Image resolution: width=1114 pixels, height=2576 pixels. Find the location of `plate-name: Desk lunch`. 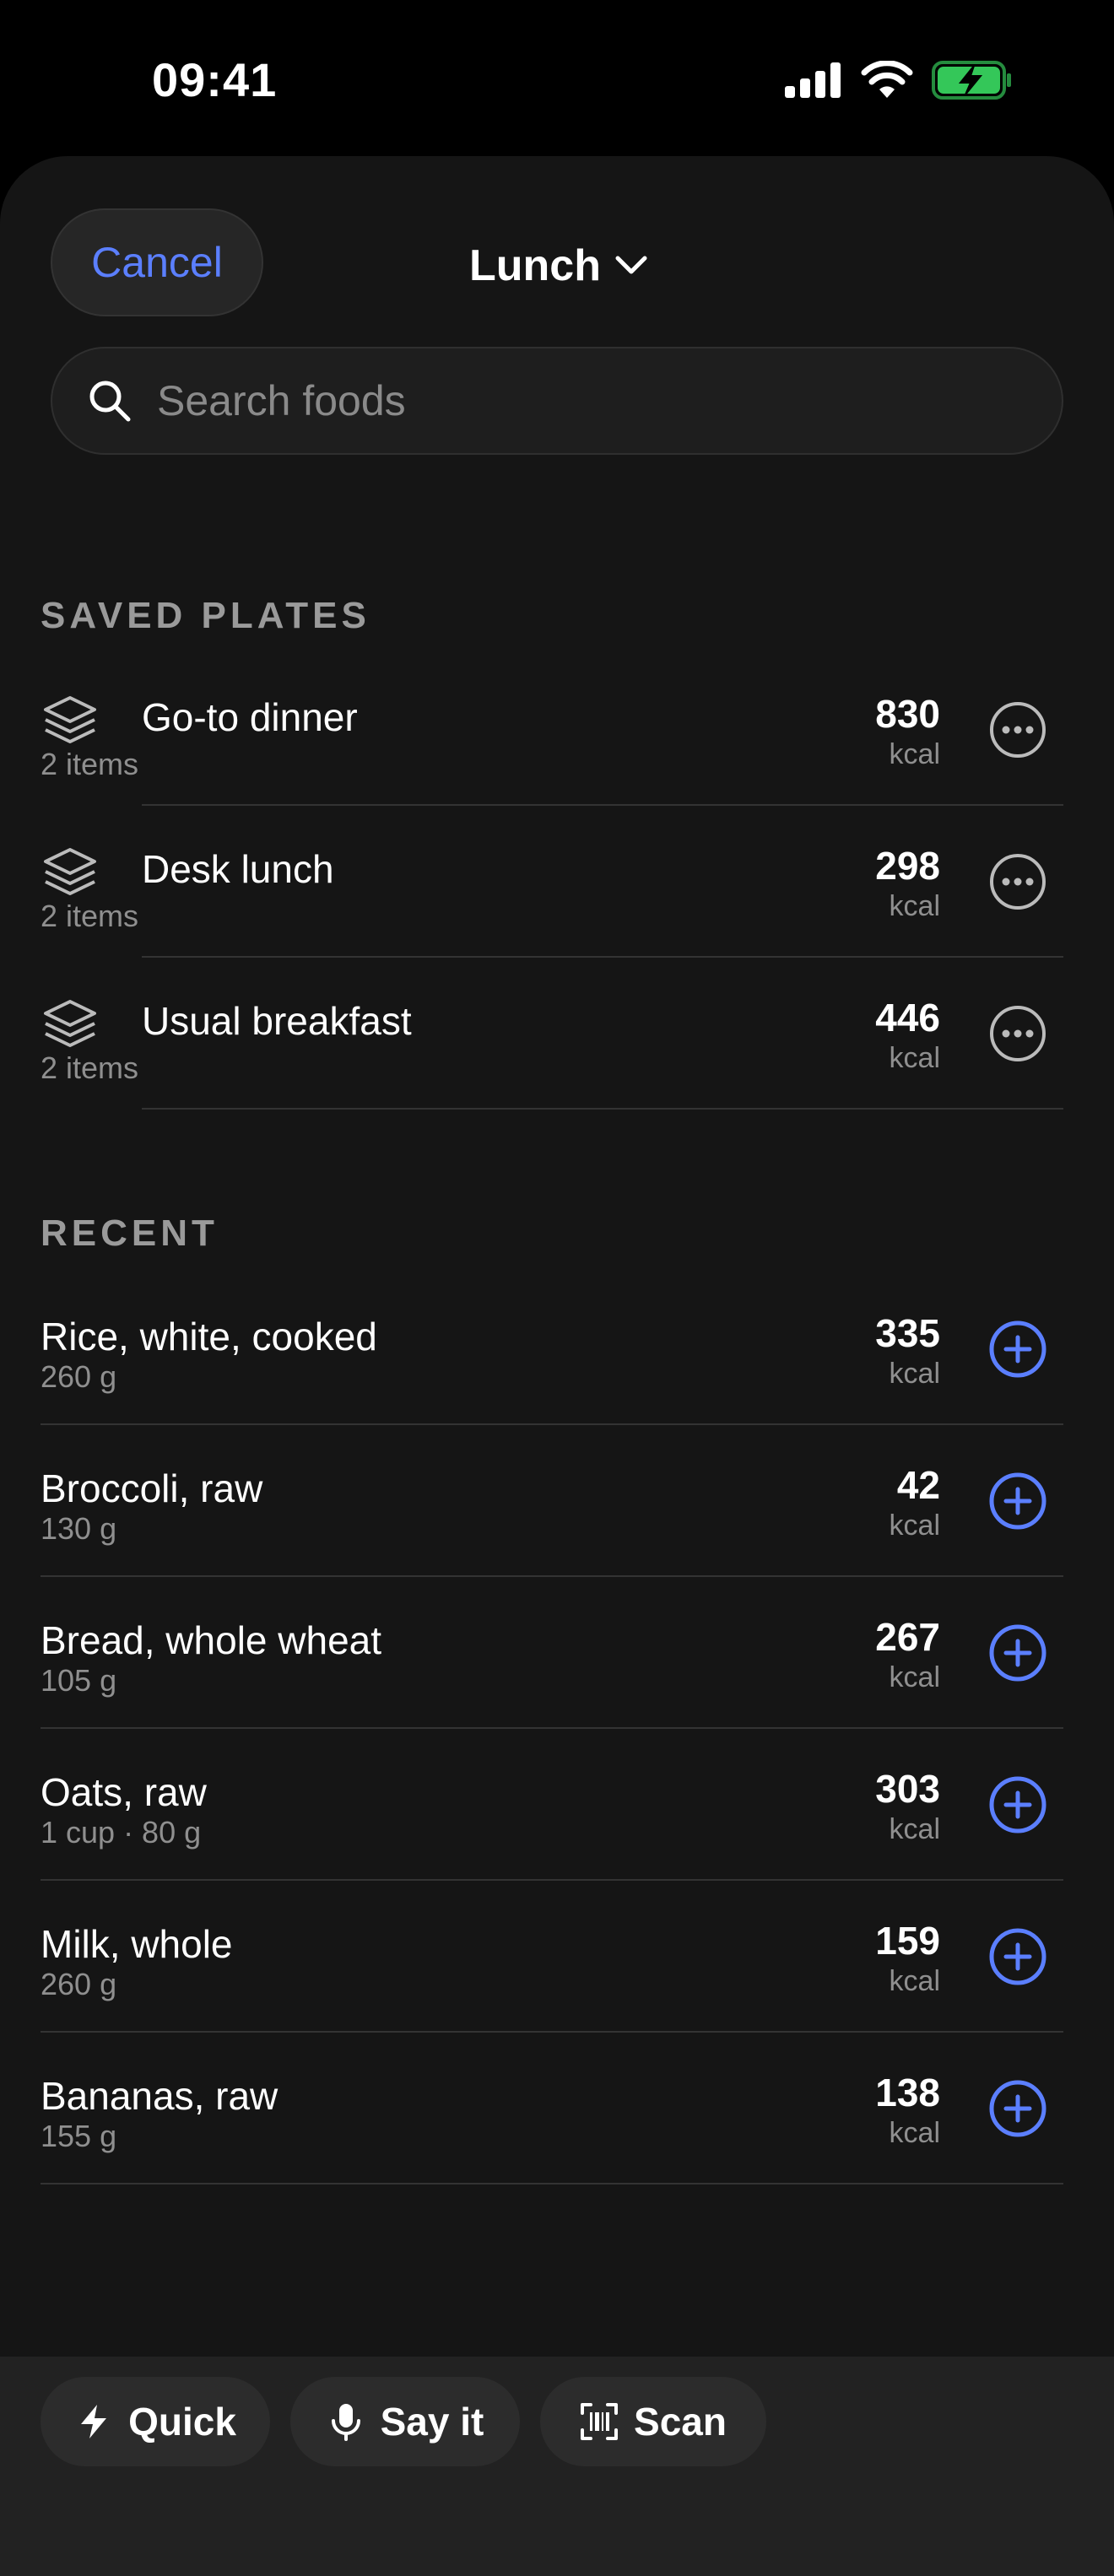

plate-name: Desk lunch is located at coordinates (238, 869).